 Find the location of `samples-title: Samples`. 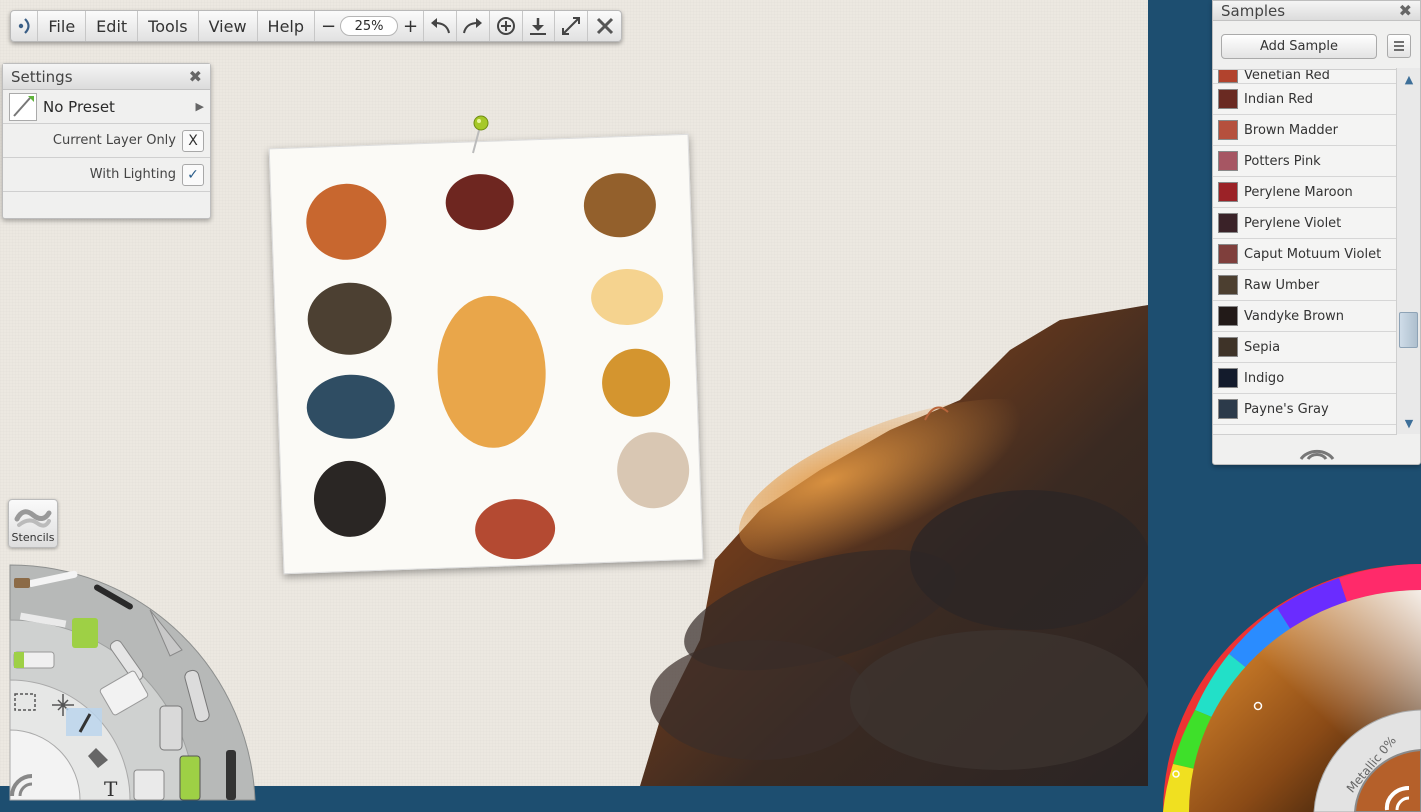

samples-title: Samples is located at coordinates (1253, 10).